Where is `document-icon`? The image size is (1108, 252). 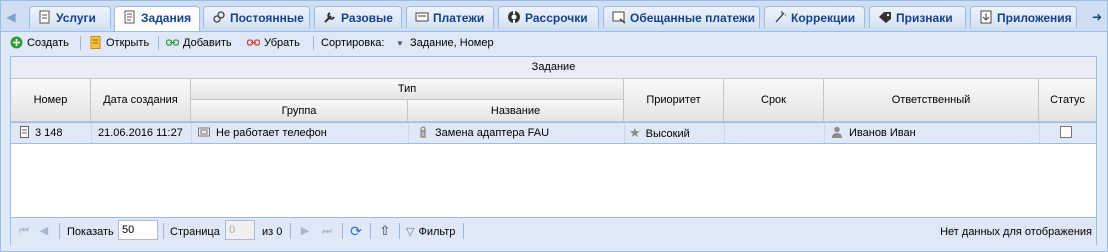
document-icon is located at coordinates (44, 17).